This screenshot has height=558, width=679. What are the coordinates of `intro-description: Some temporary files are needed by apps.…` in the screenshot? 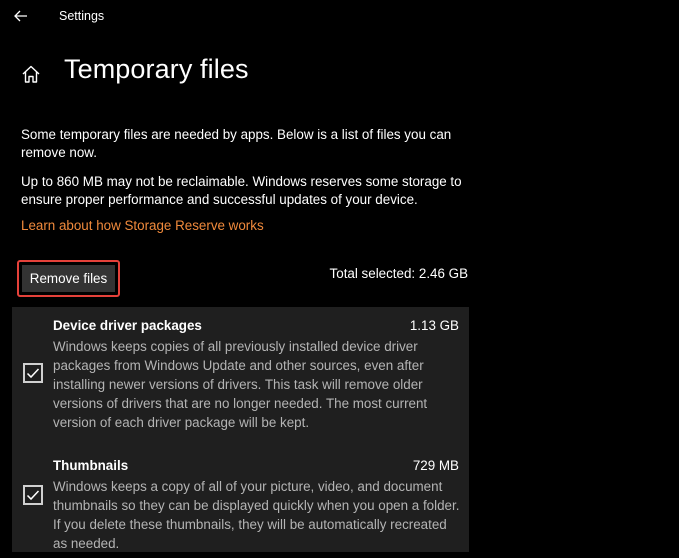 It's located at (236, 143).